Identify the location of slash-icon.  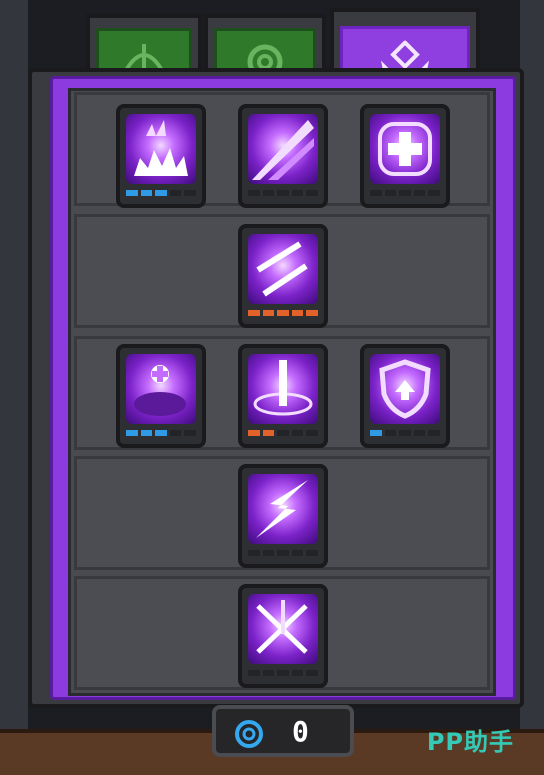
(283, 149).